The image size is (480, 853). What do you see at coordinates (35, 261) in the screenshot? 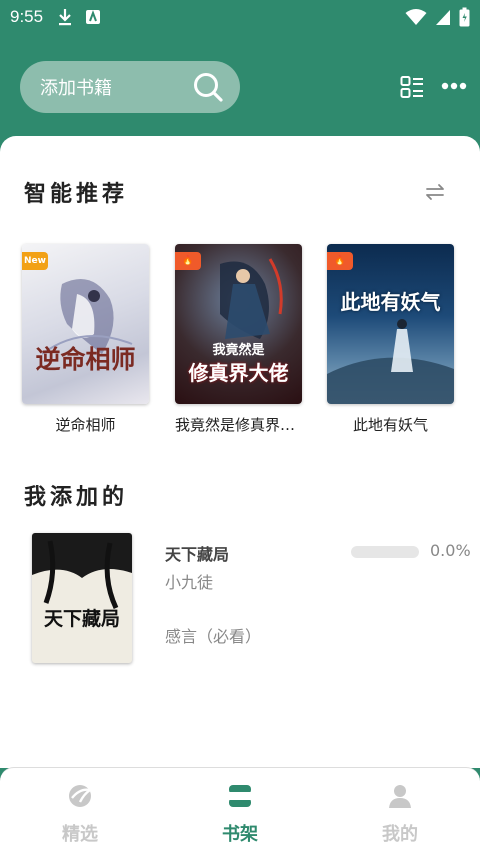
I see `new-badge: New` at bounding box center [35, 261].